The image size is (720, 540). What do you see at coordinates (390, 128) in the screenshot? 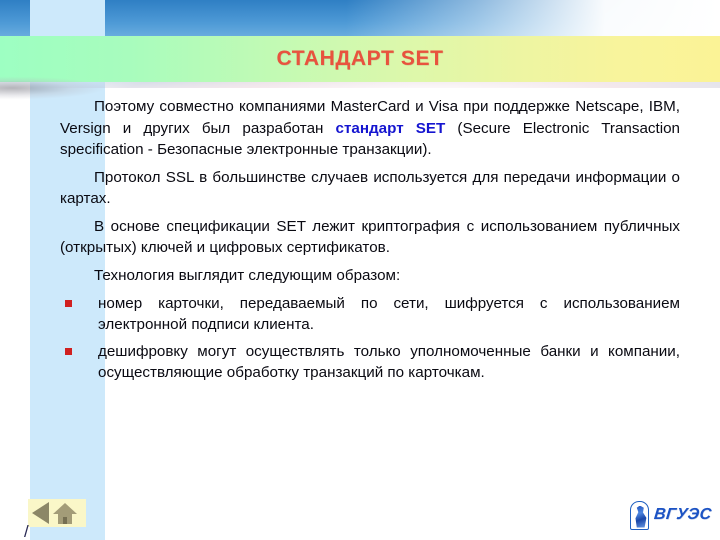
I see `paragraph-1-keyword: стандарт SET` at bounding box center [390, 128].